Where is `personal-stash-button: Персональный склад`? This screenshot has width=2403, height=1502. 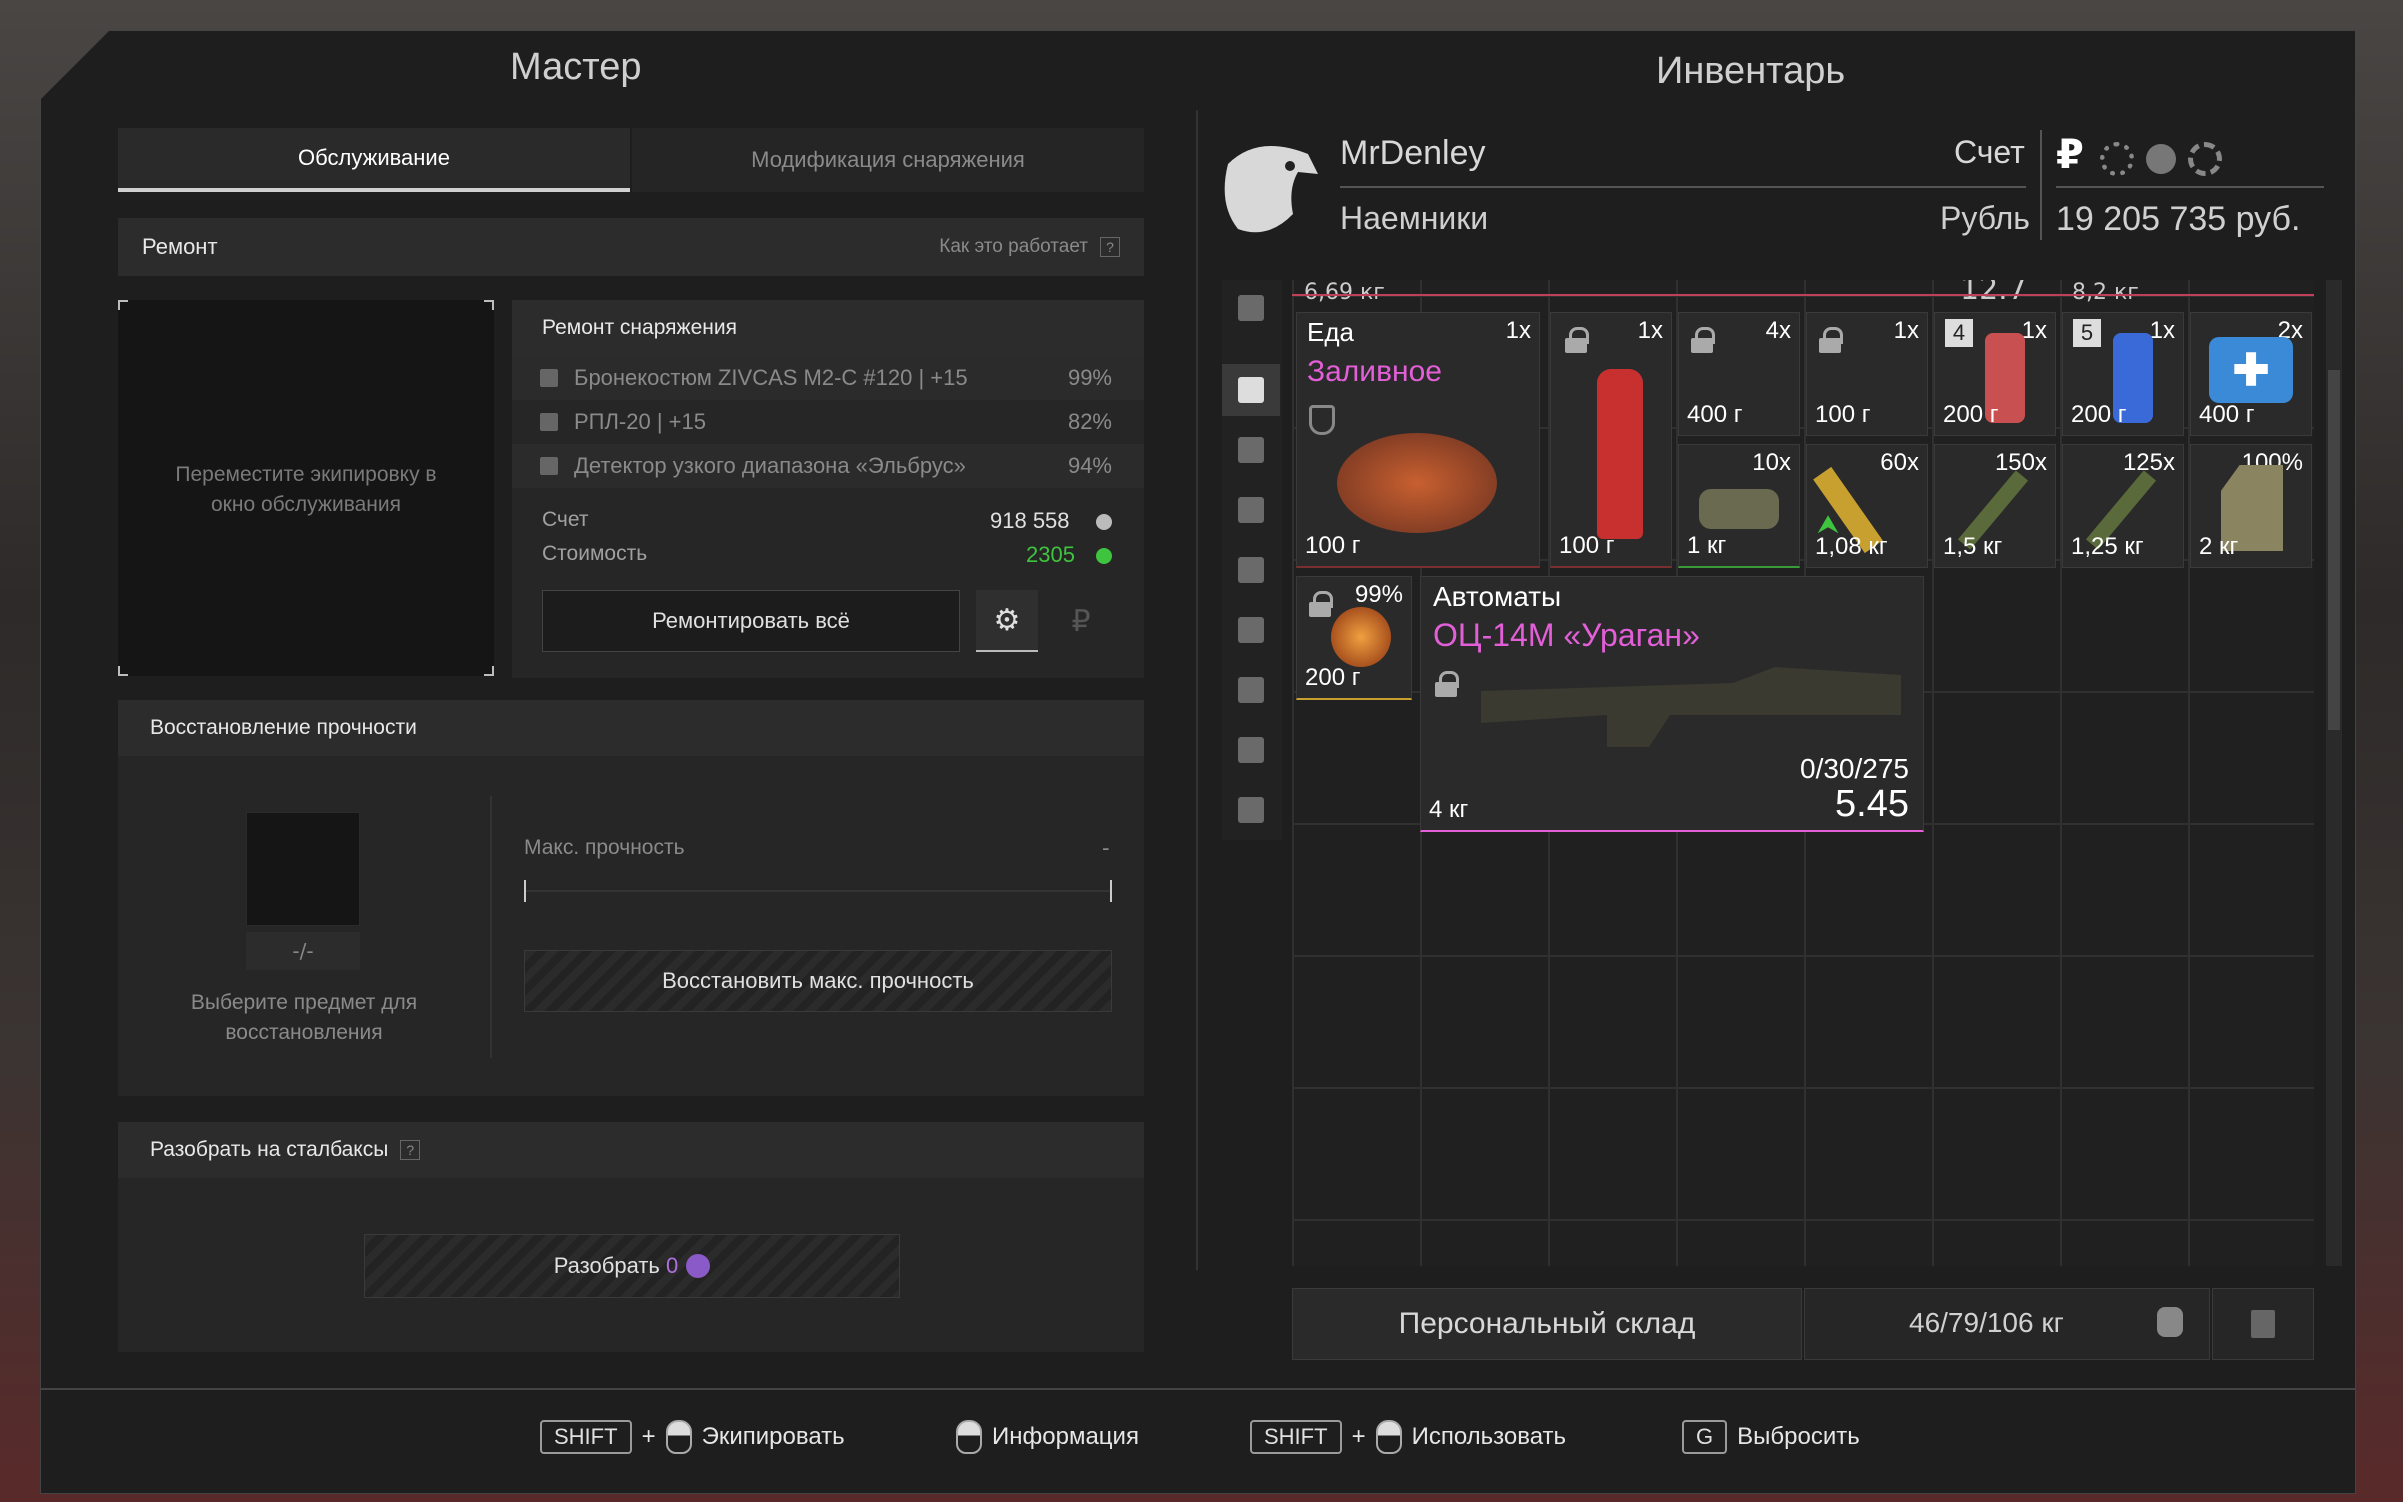
personal-stash-button: Персональный склад is located at coordinates (1547, 1324).